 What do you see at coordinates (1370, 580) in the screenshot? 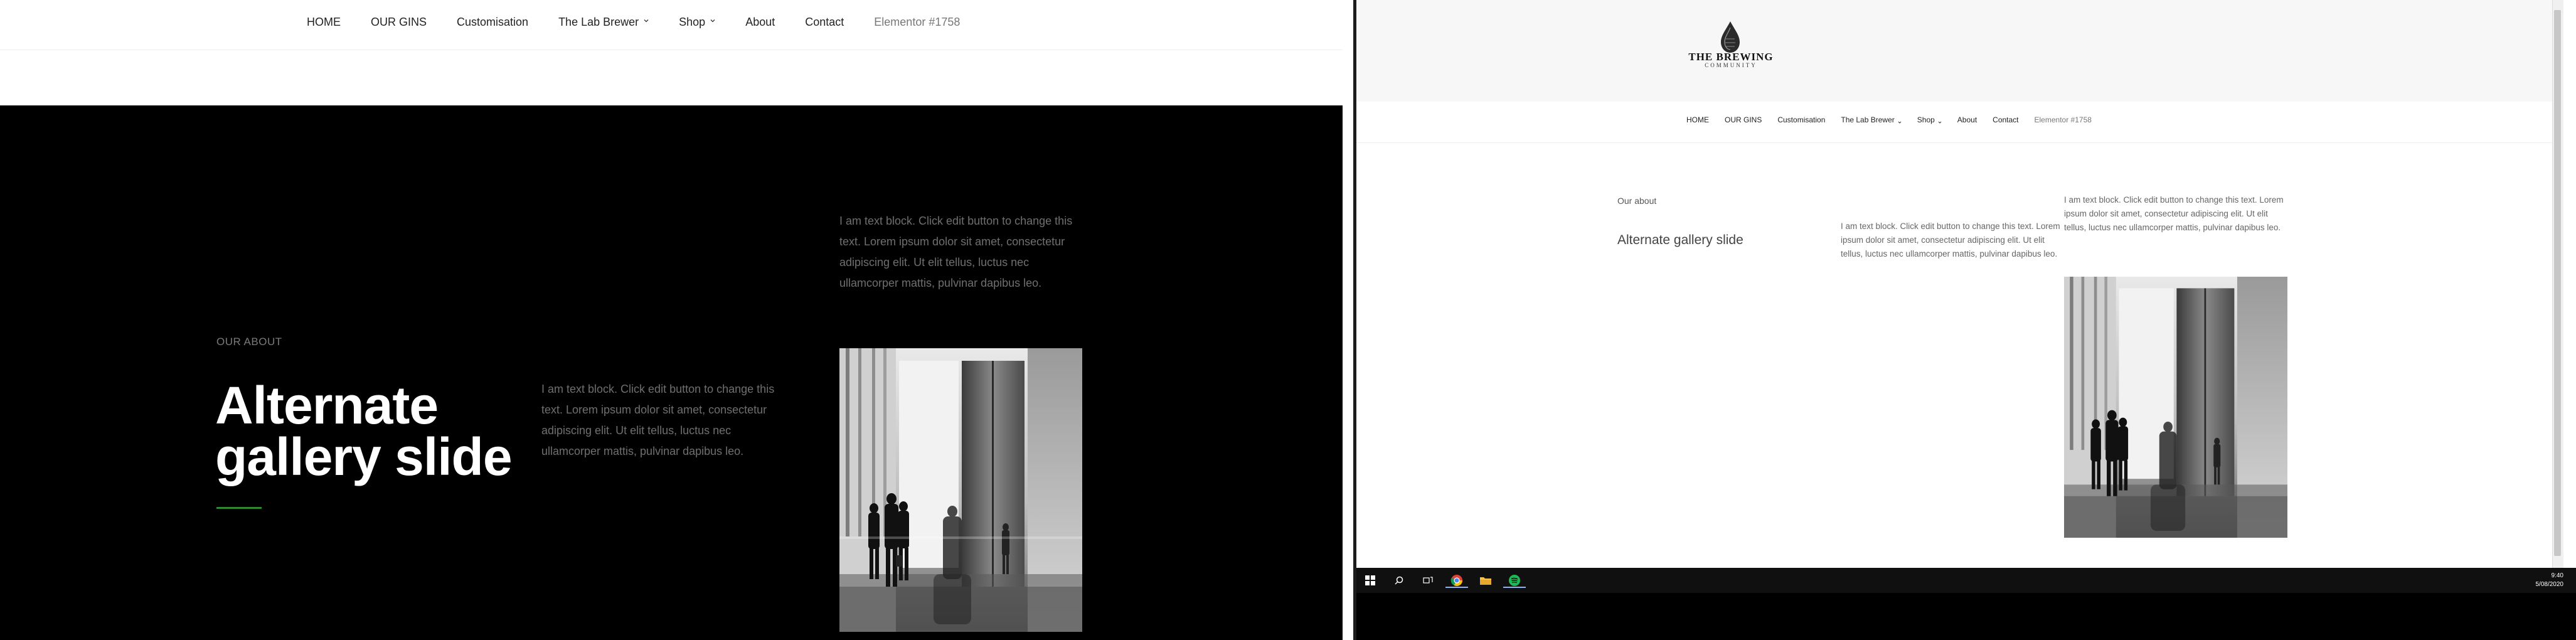
I see `windows-start-icon` at bounding box center [1370, 580].